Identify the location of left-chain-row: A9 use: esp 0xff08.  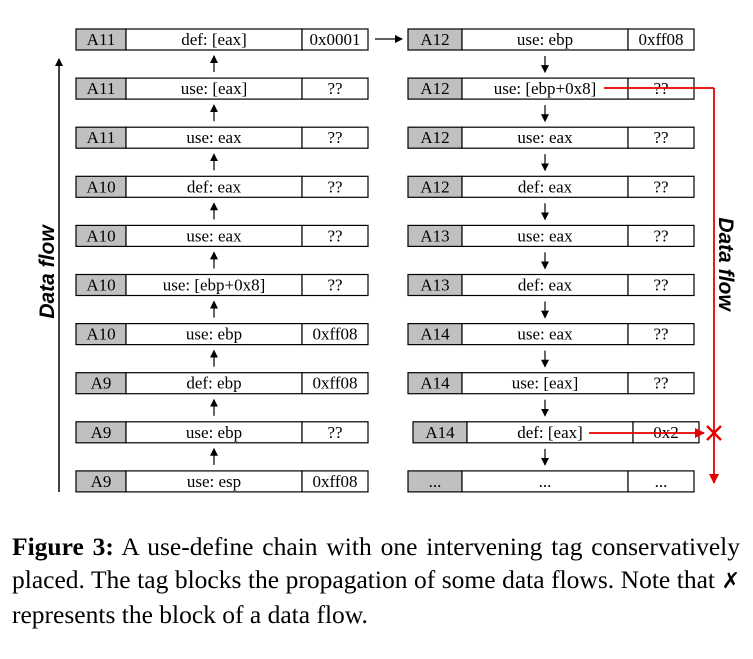
(222, 481).